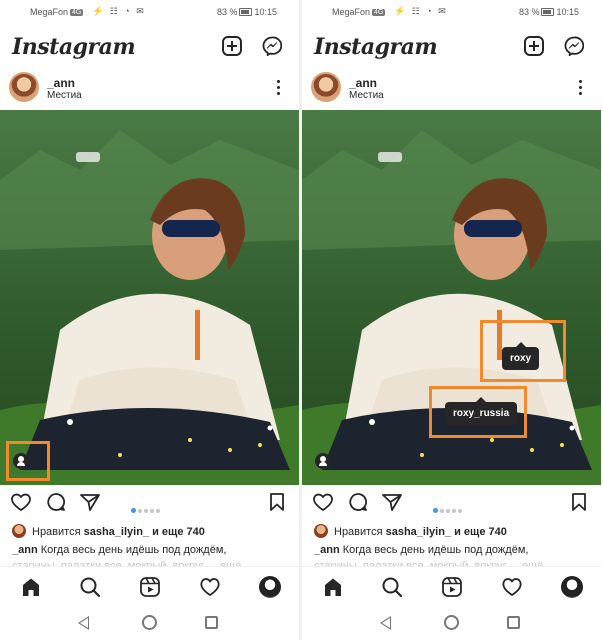 This screenshot has height=640, width=603. What do you see at coordinates (323, 461) in the screenshot?
I see `person-tag-icon` at bounding box center [323, 461].